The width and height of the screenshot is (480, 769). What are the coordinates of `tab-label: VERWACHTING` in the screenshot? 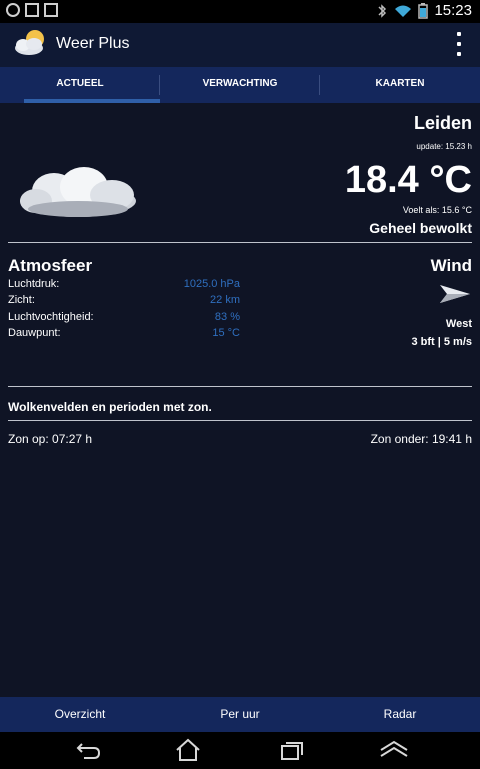 It's located at (240, 83).